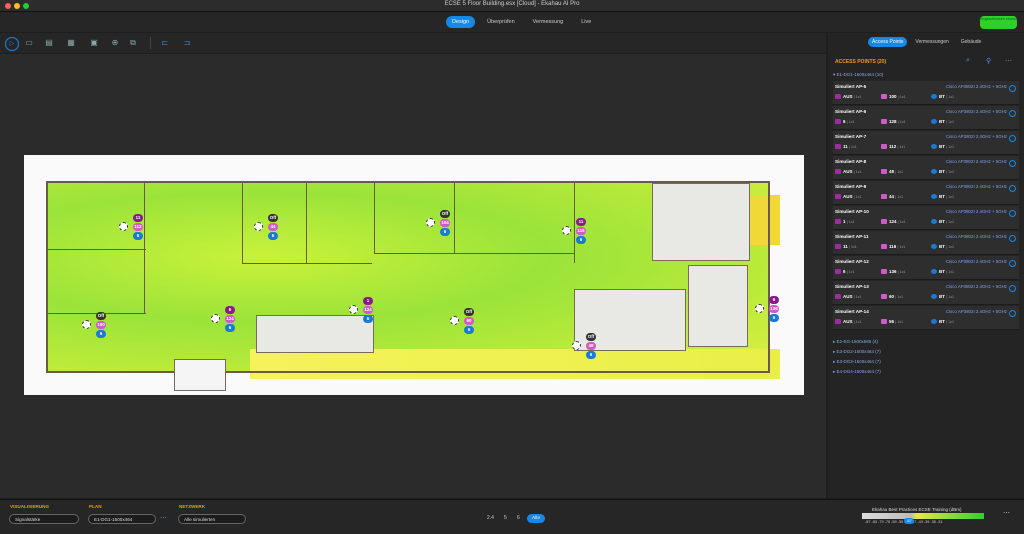  Describe the element at coordinates (988, 61) in the screenshot. I see `filter-icon: ⚲` at that location.